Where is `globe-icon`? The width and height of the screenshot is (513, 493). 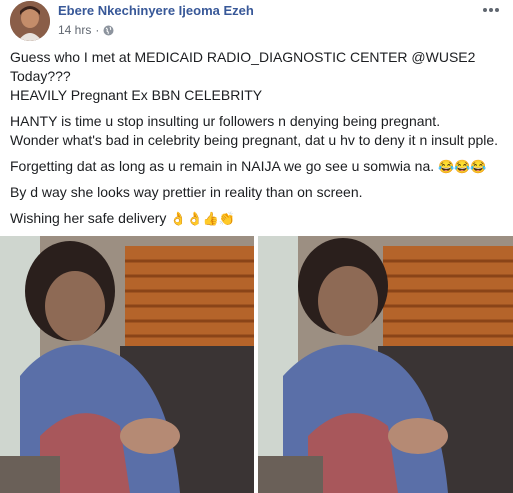 globe-icon is located at coordinates (108, 30).